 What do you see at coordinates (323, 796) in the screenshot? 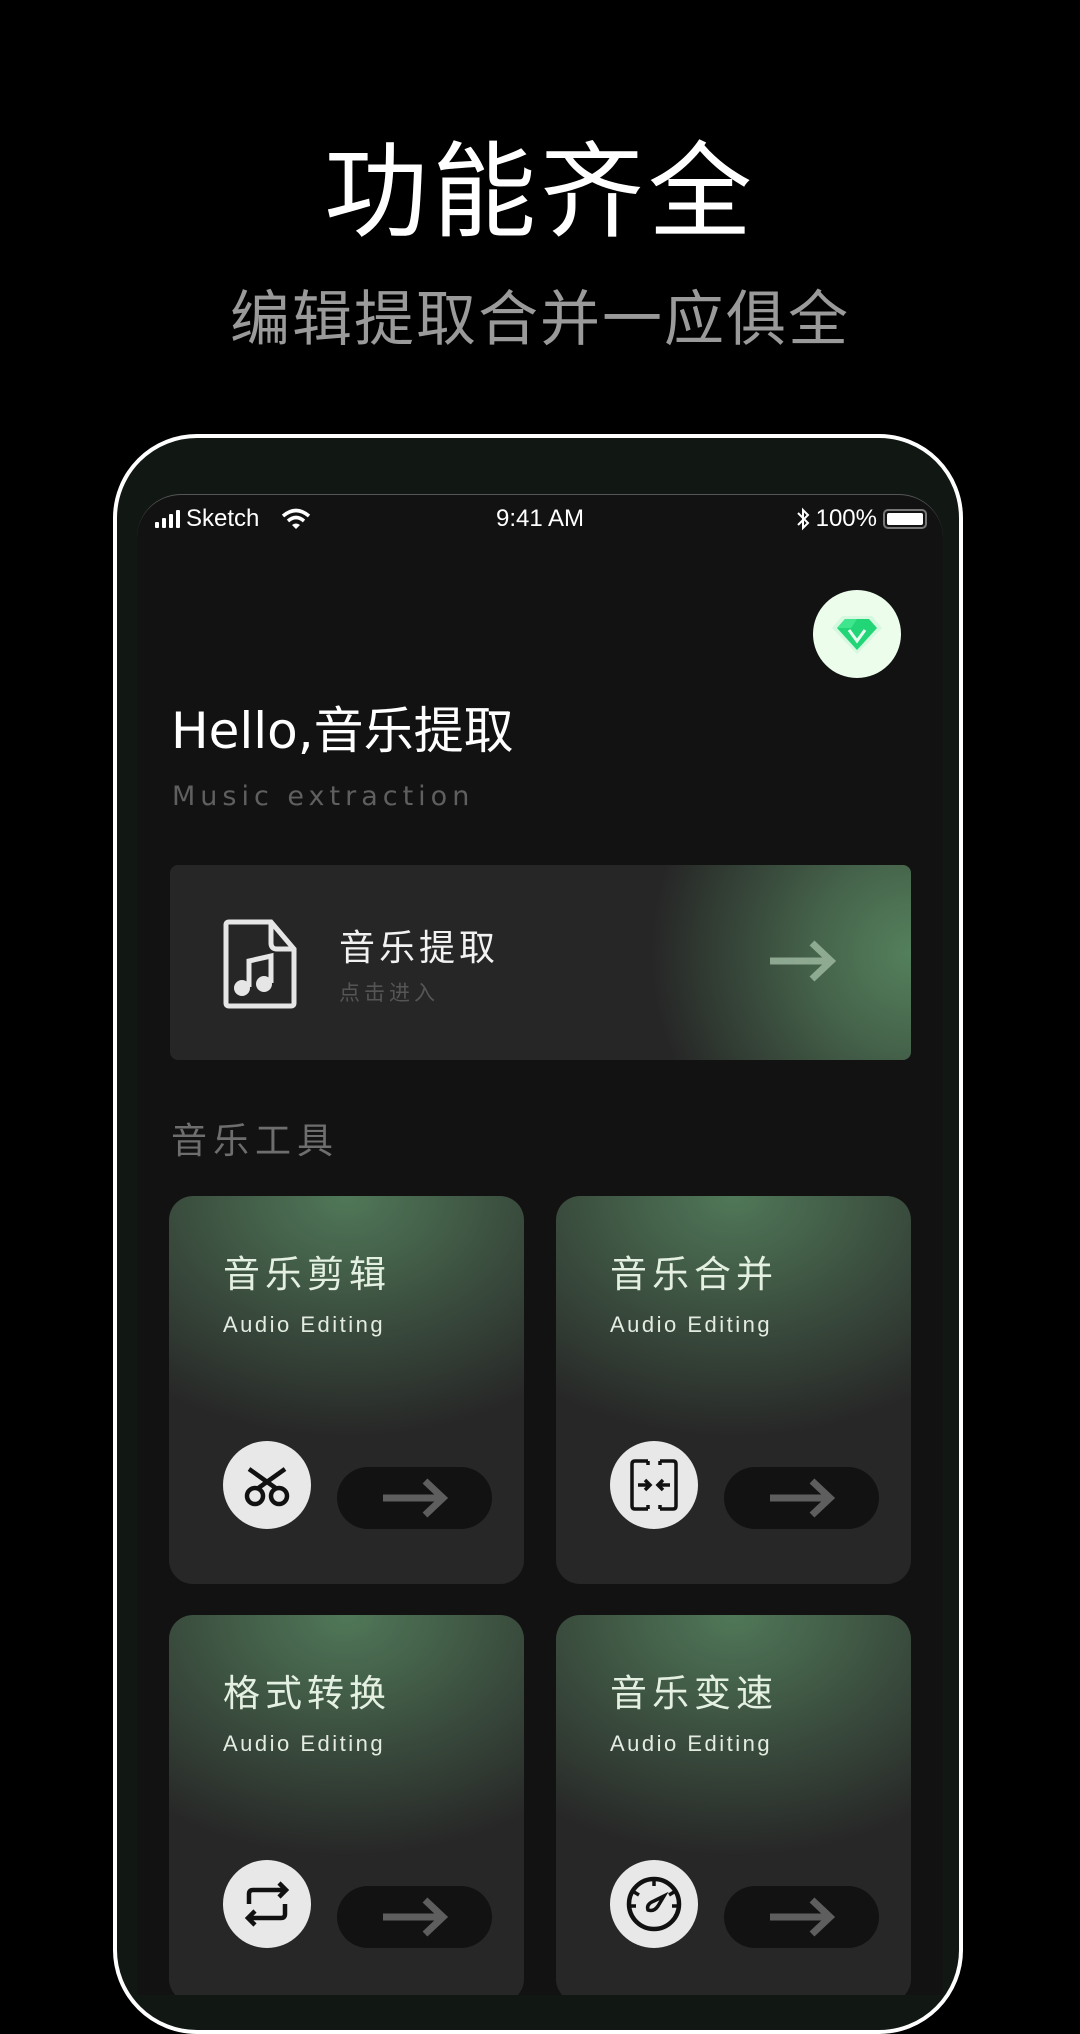
I see `greeting-subtitle: Music extraction` at bounding box center [323, 796].